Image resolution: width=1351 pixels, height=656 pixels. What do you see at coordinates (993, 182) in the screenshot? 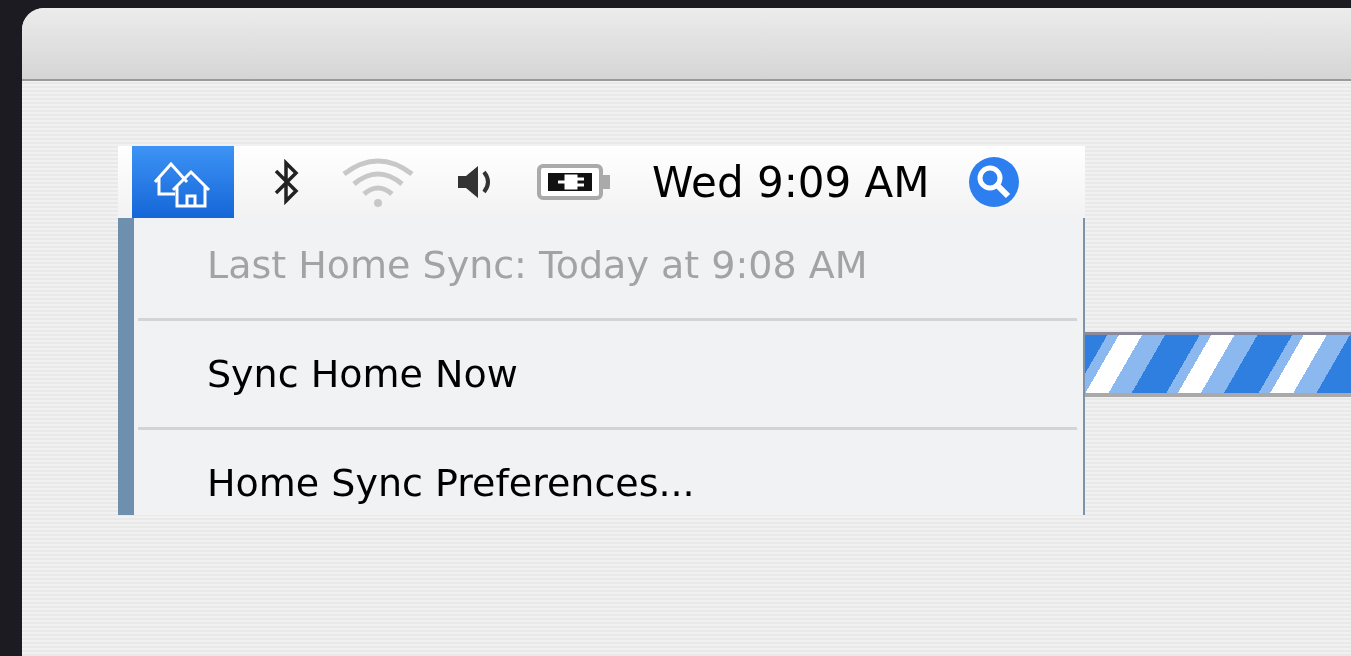
I see `search-icon` at bounding box center [993, 182].